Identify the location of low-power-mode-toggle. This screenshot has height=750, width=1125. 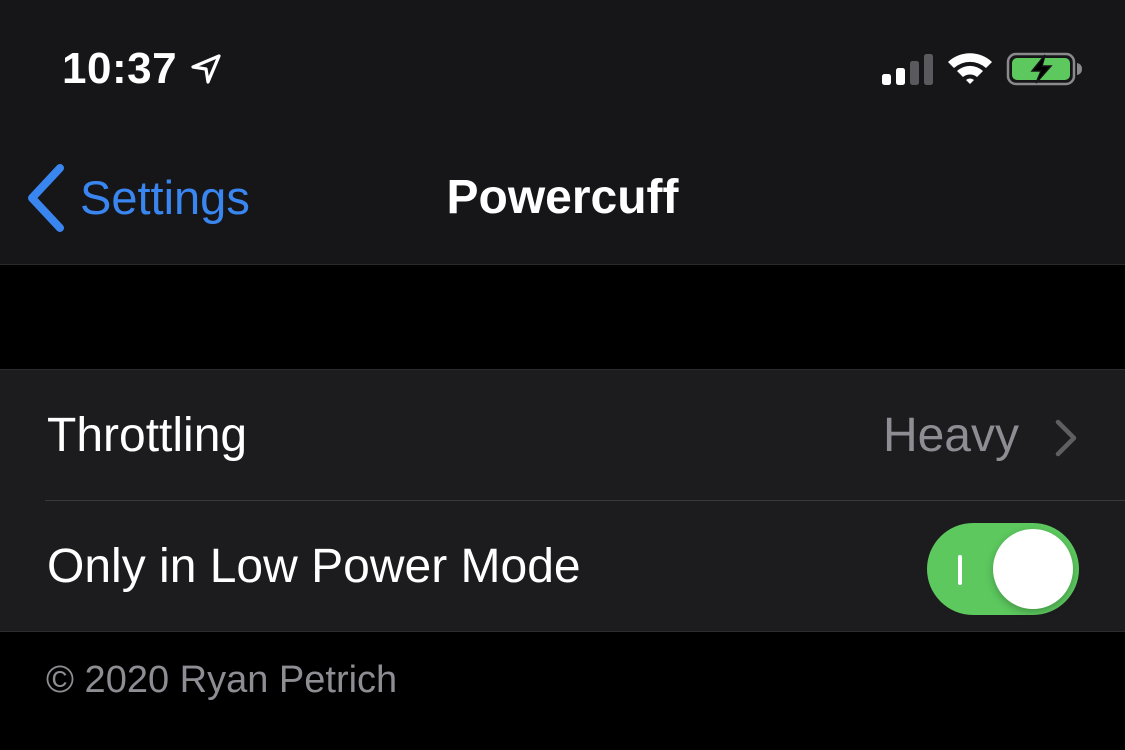
(1003, 569).